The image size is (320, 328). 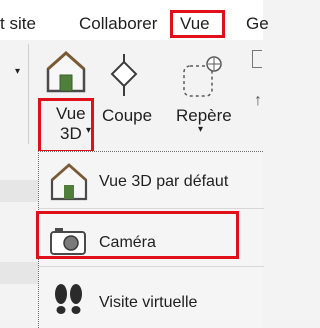 I want to click on chevron-down-icon: ▾, so click(x=201, y=129).